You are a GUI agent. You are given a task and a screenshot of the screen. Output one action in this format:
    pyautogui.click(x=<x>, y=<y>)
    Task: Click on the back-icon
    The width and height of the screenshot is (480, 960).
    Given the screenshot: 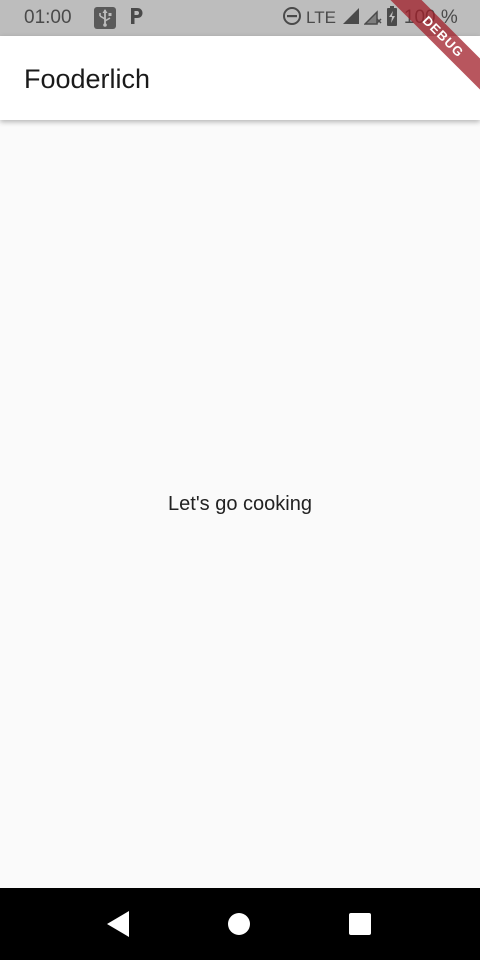 What is the action you would take?
    pyautogui.click(x=118, y=924)
    